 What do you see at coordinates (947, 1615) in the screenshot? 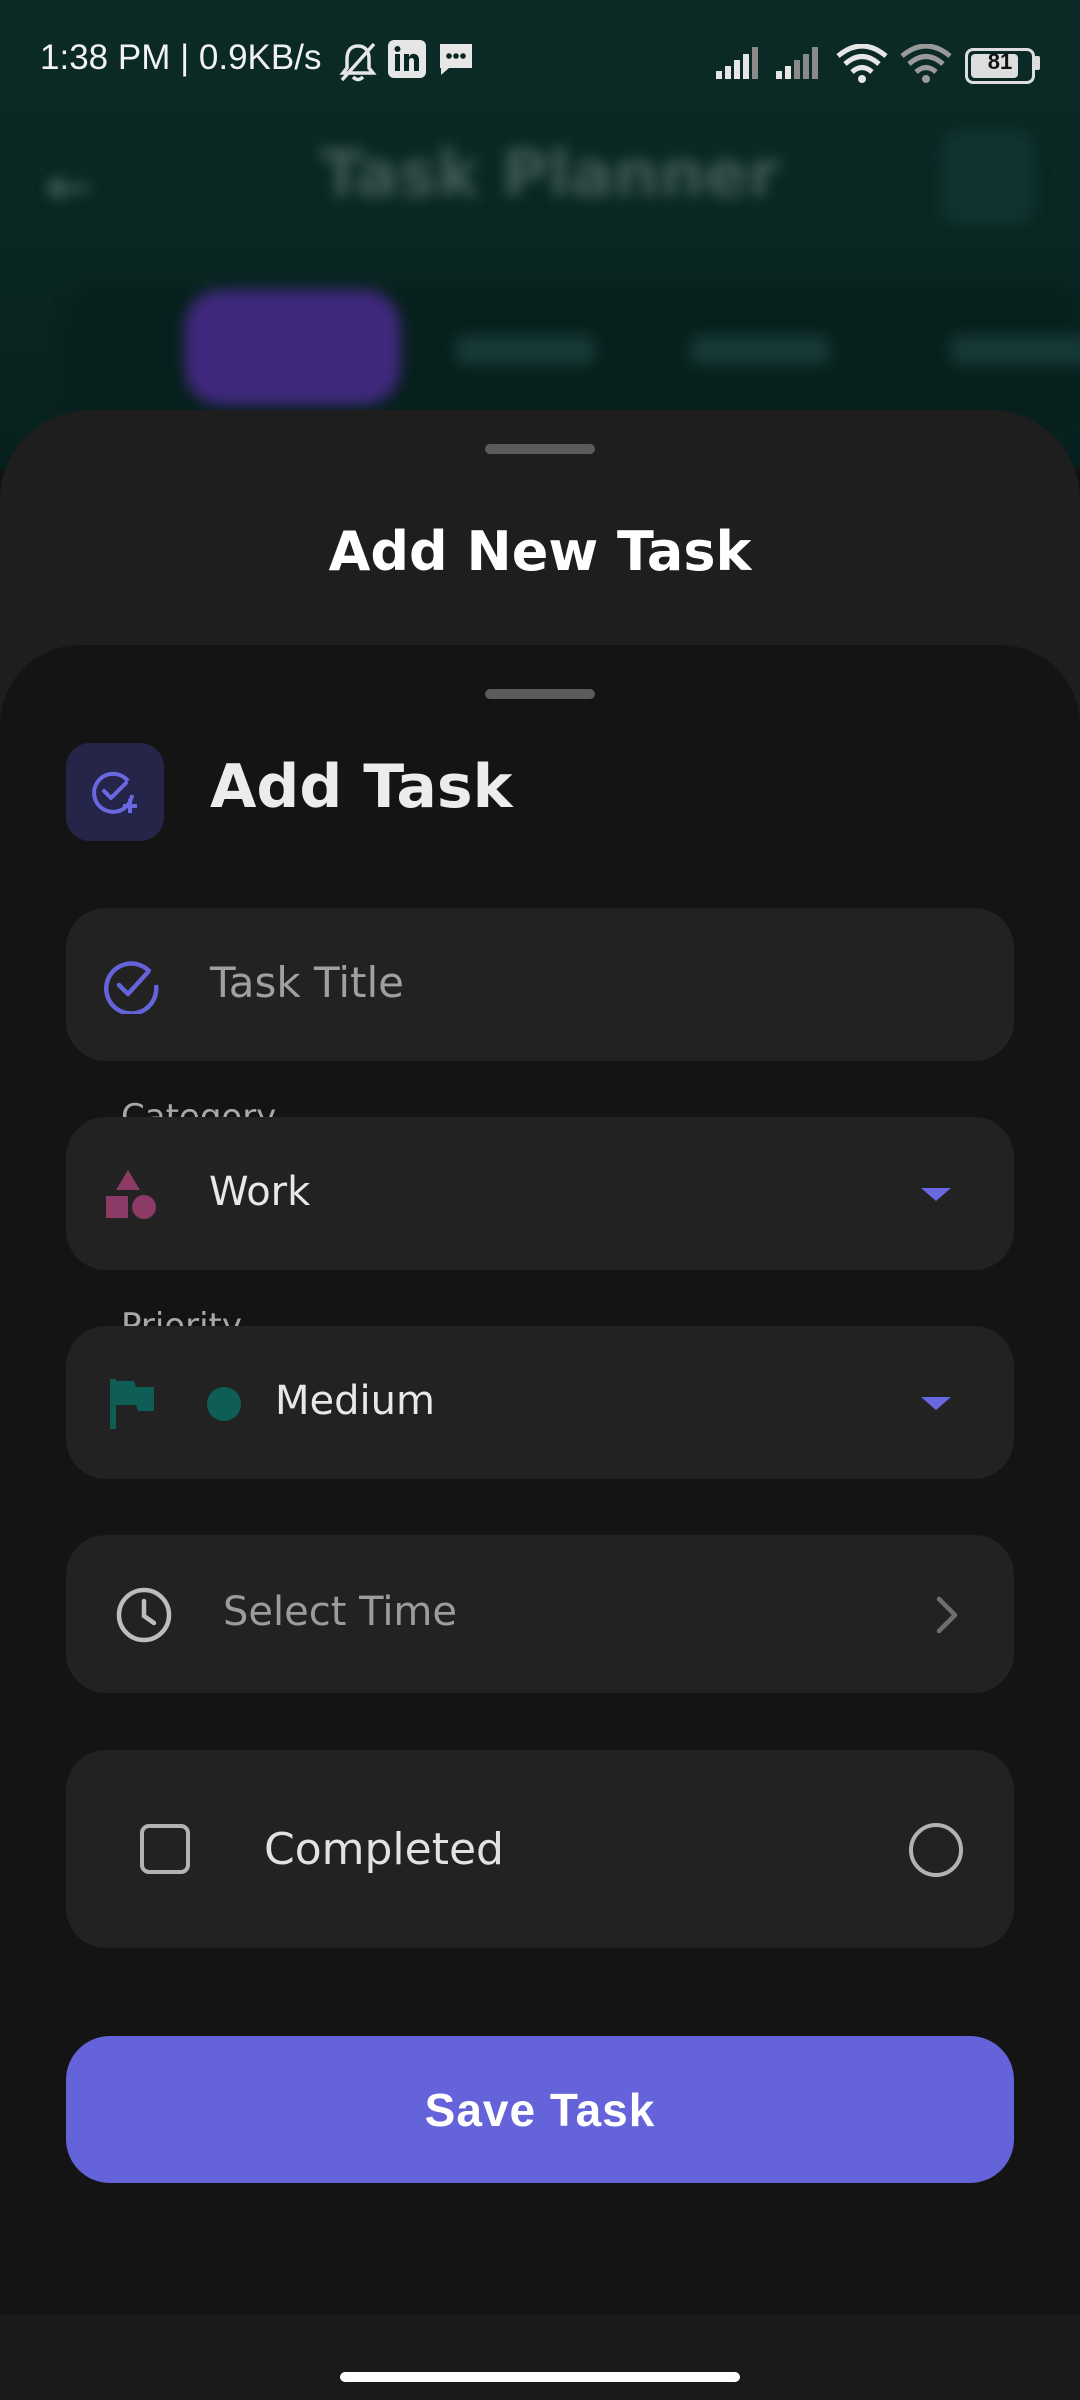
I see `chevron-right-icon` at bounding box center [947, 1615].